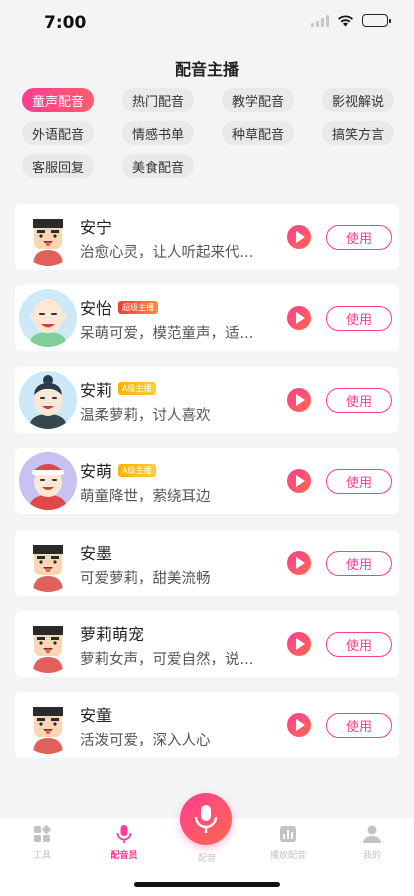  What do you see at coordinates (376, 20) in the screenshot?
I see `battery-icon` at bounding box center [376, 20].